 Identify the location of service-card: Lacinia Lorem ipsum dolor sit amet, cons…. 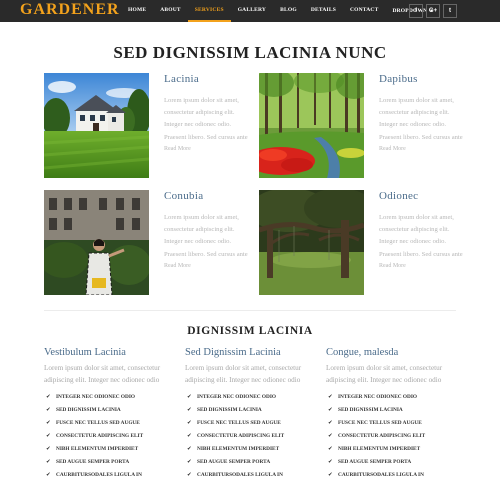
(146, 125).